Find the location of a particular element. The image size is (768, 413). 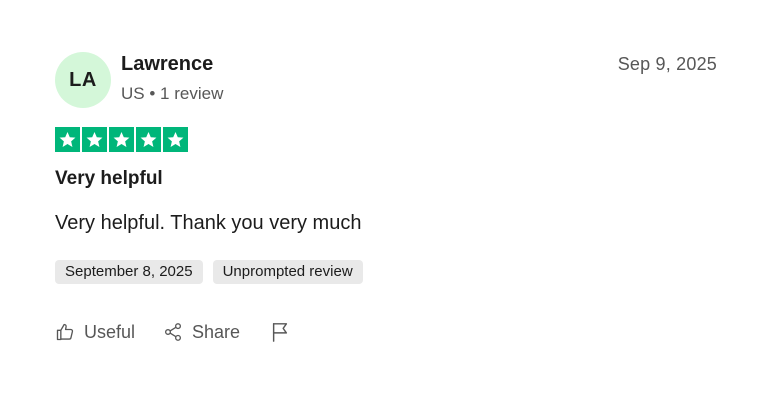

thumbs-up-icon is located at coordinates (65, 332).